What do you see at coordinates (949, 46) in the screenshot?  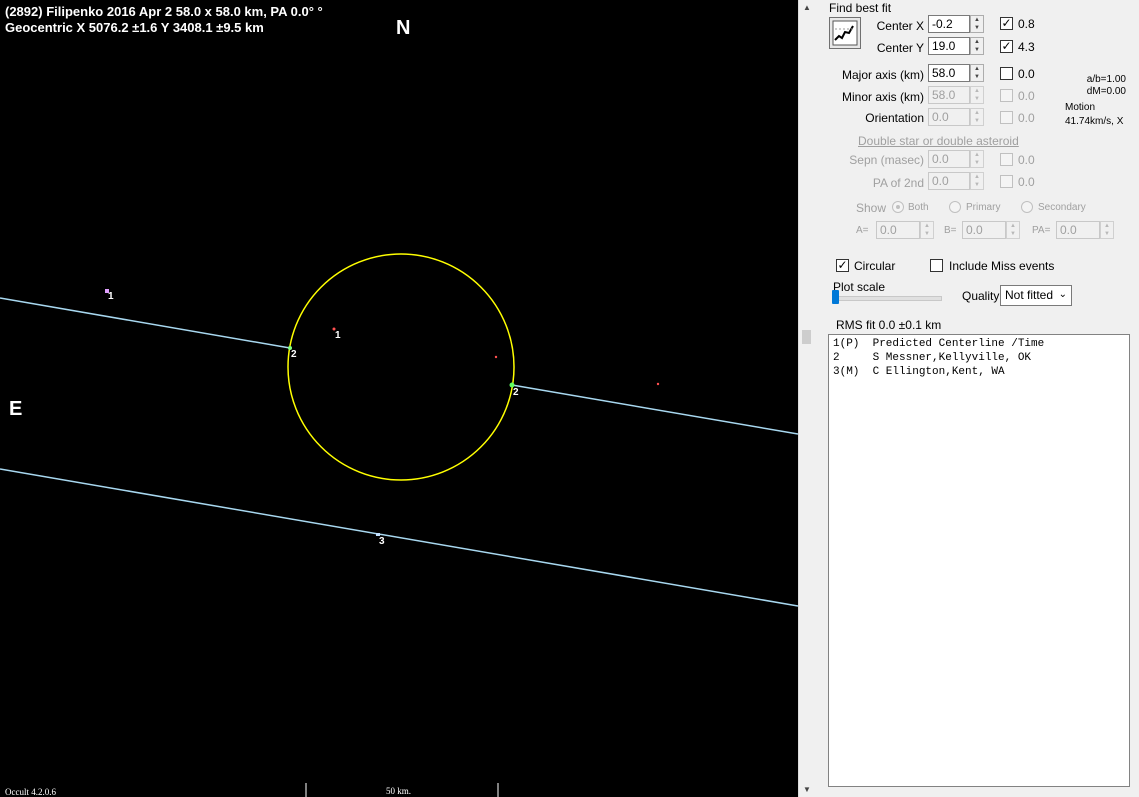 I see `center-y-input: 19.0` at bounding box center [949, 46].